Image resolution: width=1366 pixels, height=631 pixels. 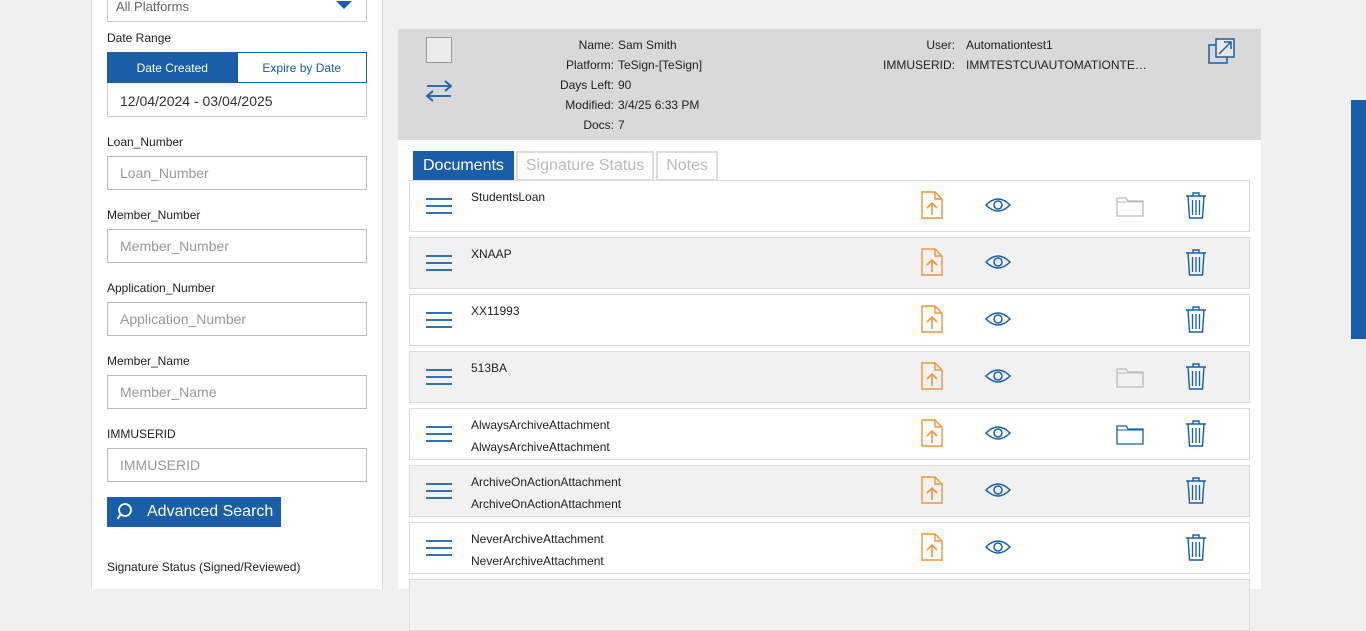 I want to click on document-subname: ArchiveOnActionAttachment, so click(x=546, y=504).